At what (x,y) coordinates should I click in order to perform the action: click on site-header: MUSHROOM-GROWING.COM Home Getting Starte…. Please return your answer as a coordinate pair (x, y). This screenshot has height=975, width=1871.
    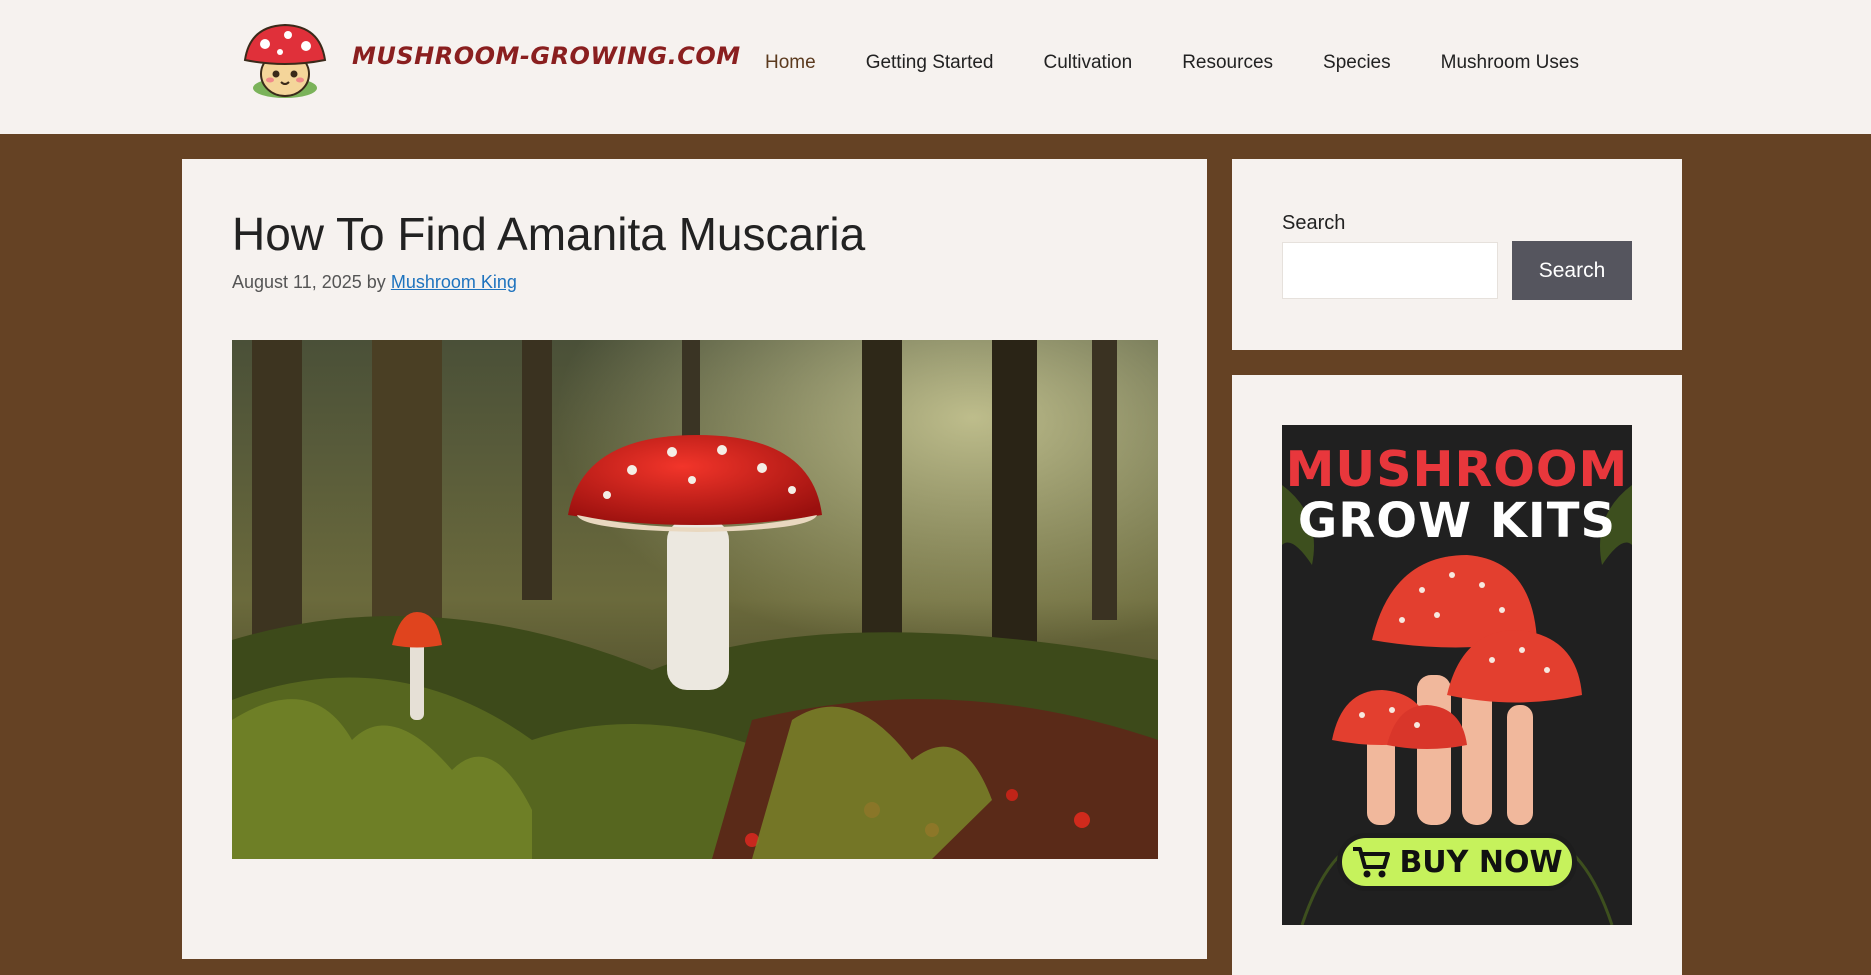
    Looking at the image, I should click on (935, 67).